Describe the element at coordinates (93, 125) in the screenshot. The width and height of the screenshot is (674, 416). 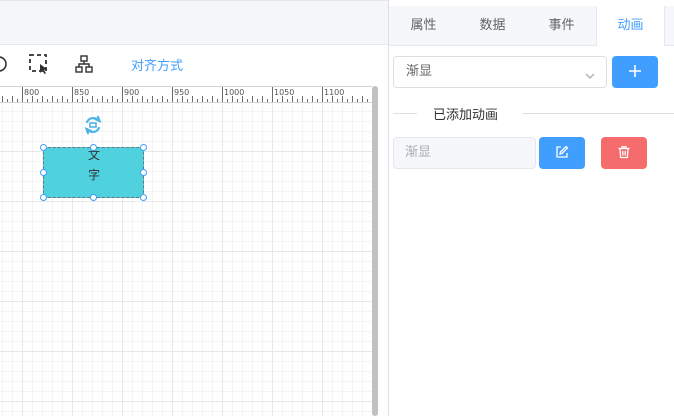
I see `rotate-icon` at that location.